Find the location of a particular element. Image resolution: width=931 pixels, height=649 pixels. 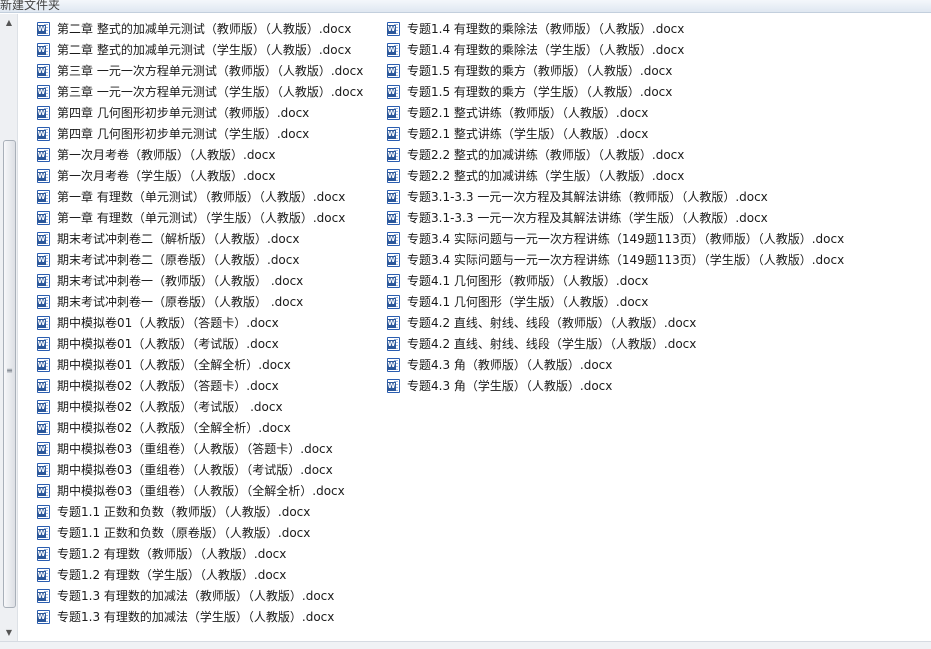

file-item: W 专题1.5 有理数的乘方（教师版）（人教版）.docx is located at coordinates (659, 70).